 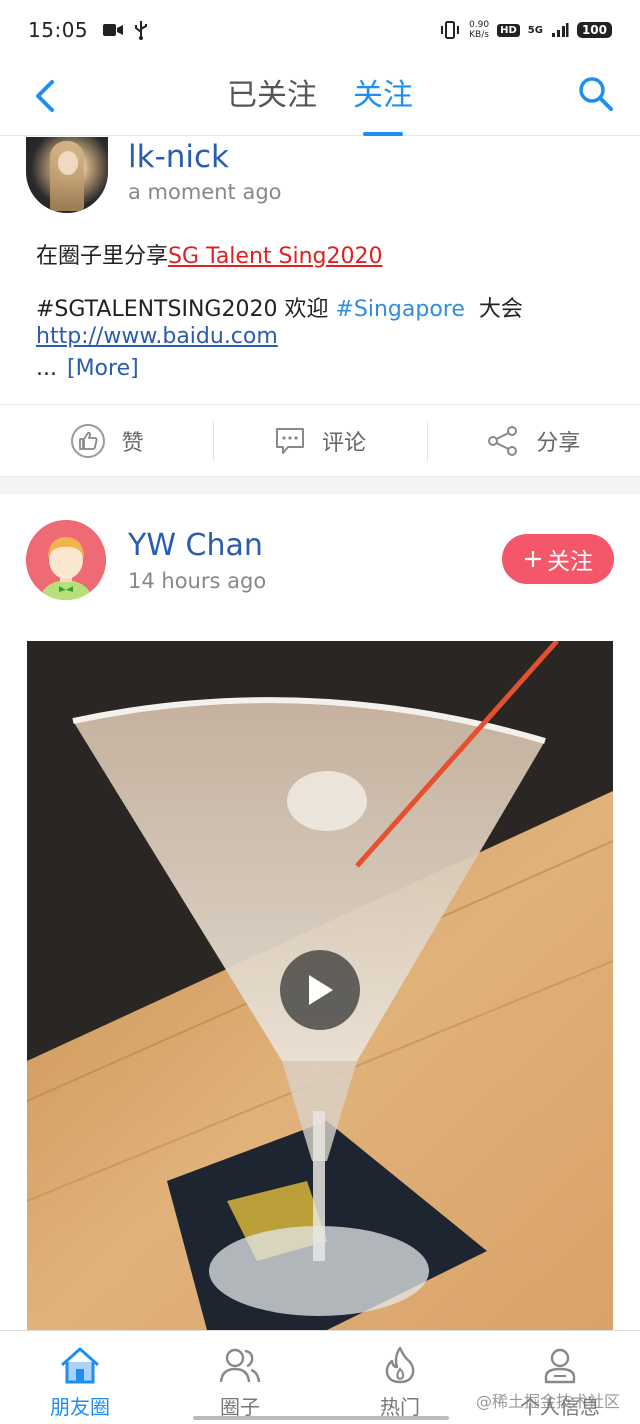 I want to click on battery-level: 100, so click(x=594, y=30).